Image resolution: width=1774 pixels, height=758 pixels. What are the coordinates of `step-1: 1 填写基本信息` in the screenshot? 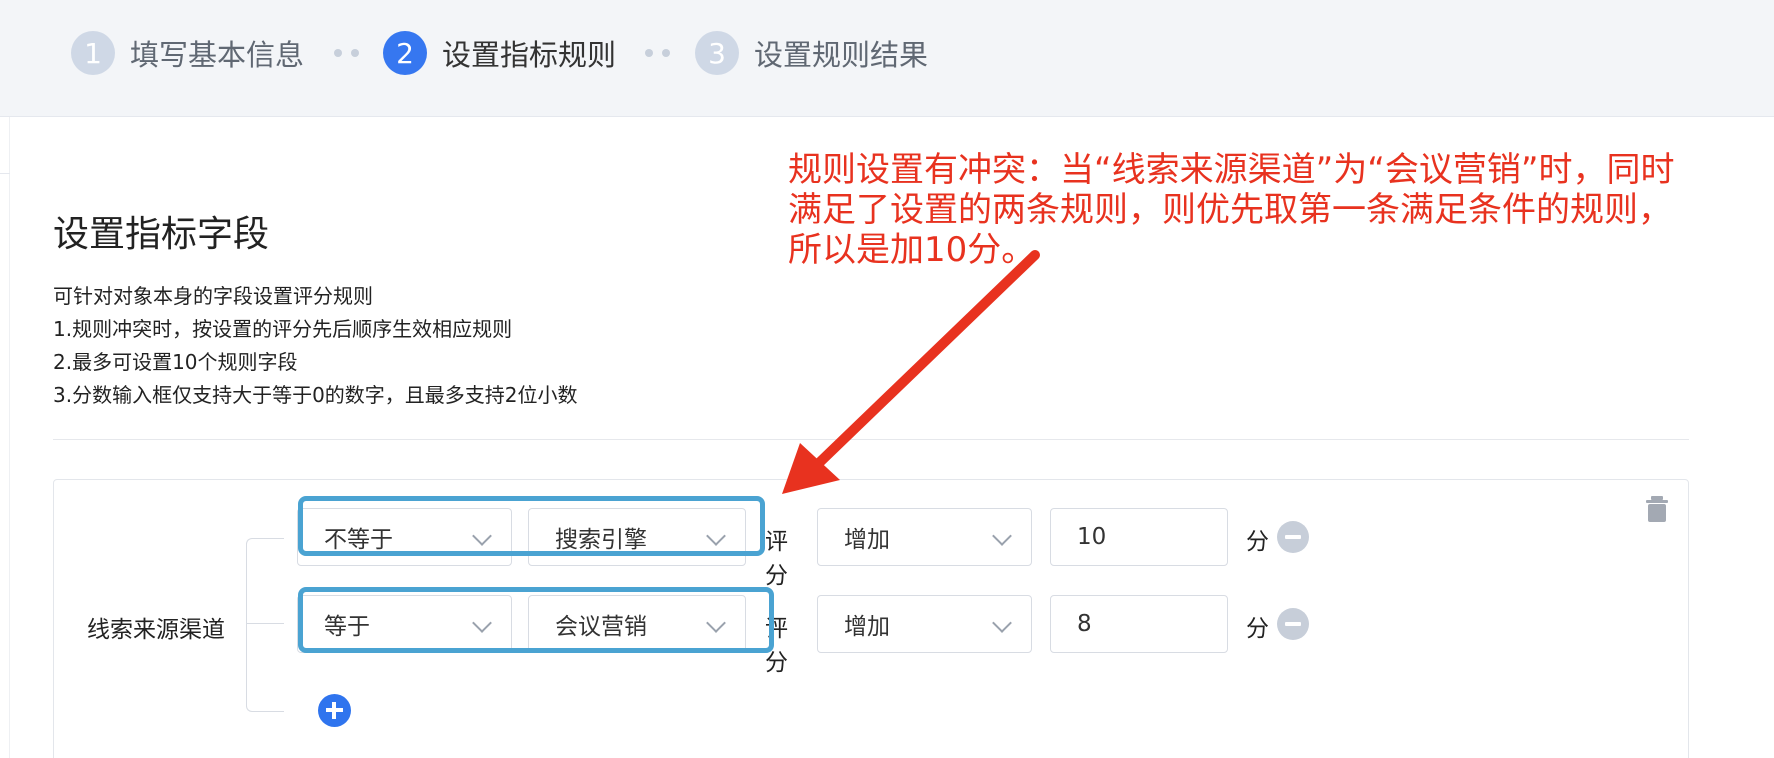 It's located at (187, 53).